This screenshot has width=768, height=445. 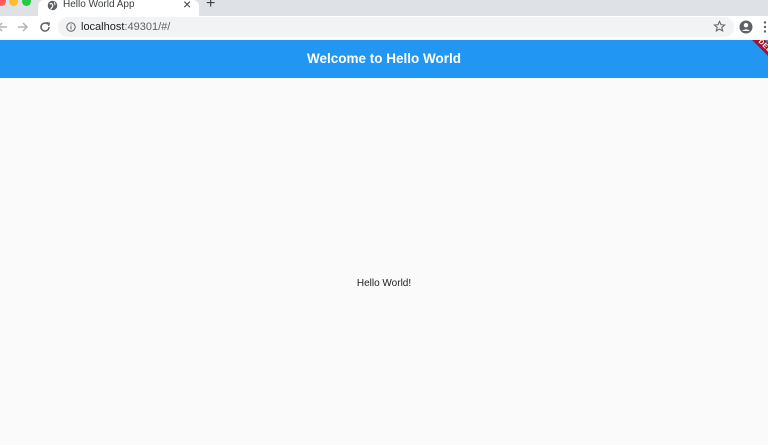 I want to click on address-bar: localhost:49301/#/, so click(x=396, y=27).